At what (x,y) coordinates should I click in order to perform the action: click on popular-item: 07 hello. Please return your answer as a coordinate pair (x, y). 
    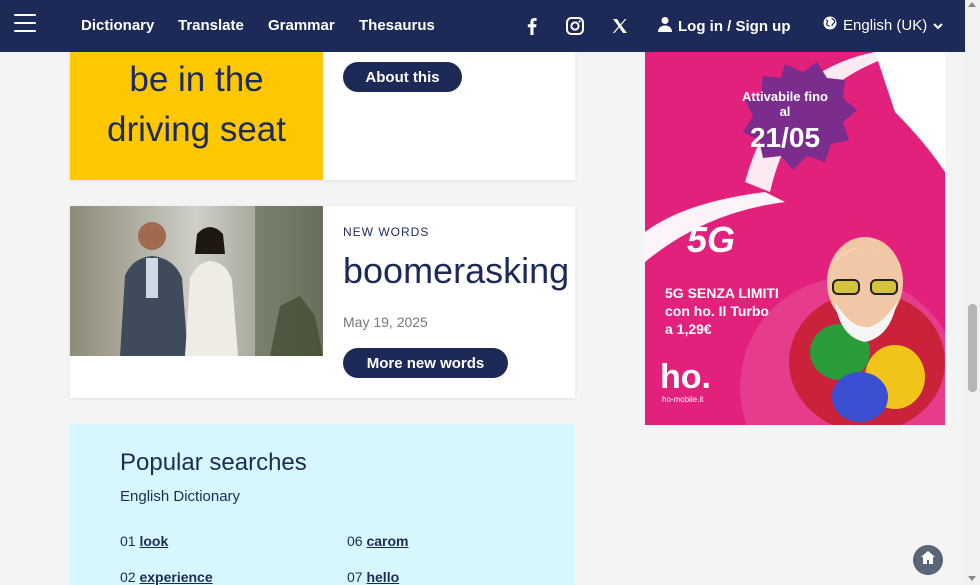
    Looking at the image, I should click on (373, 577).